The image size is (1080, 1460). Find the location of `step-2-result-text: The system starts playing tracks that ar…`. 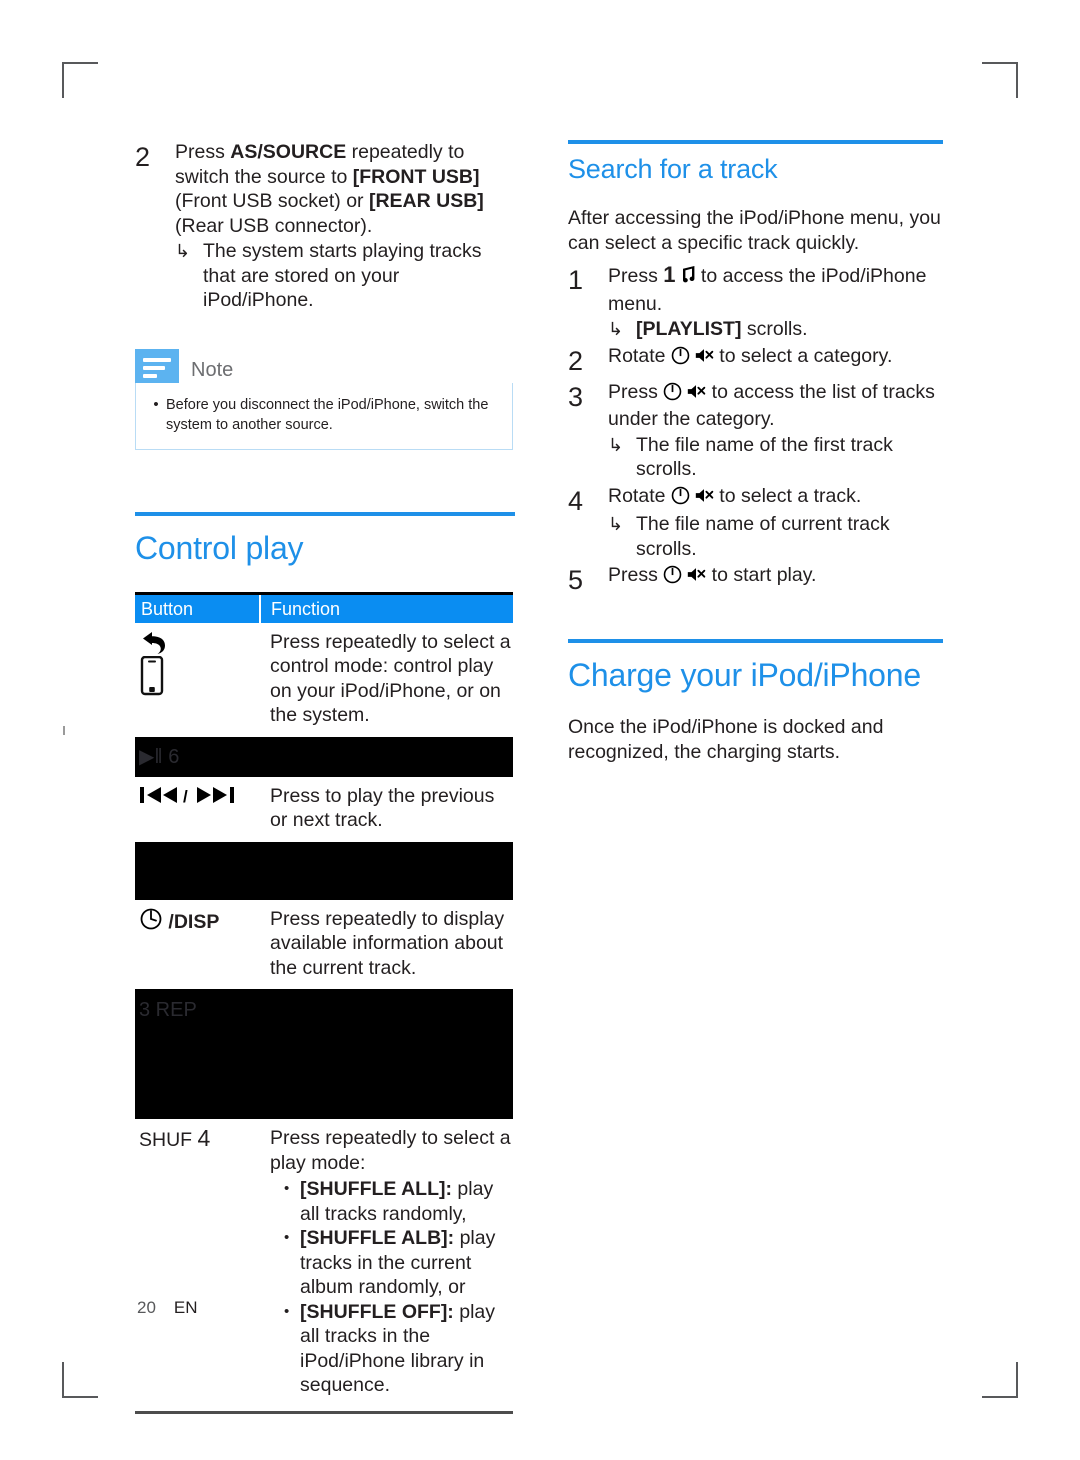

step-2-result-text: The system starts playing tracks that ar… is located at coordinates (342, 275).